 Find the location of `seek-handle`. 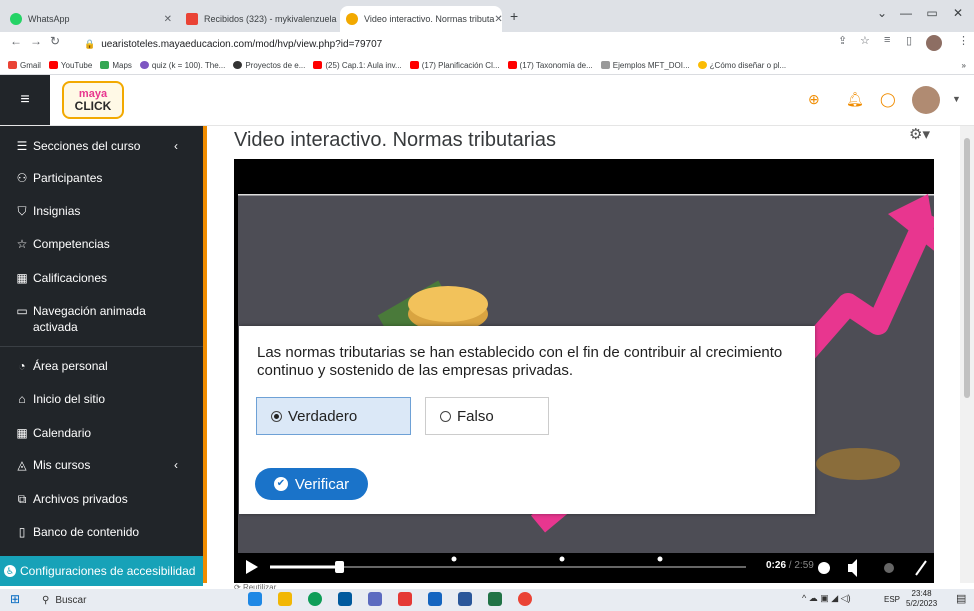

seek-handle is located at coordinates (340, 567).